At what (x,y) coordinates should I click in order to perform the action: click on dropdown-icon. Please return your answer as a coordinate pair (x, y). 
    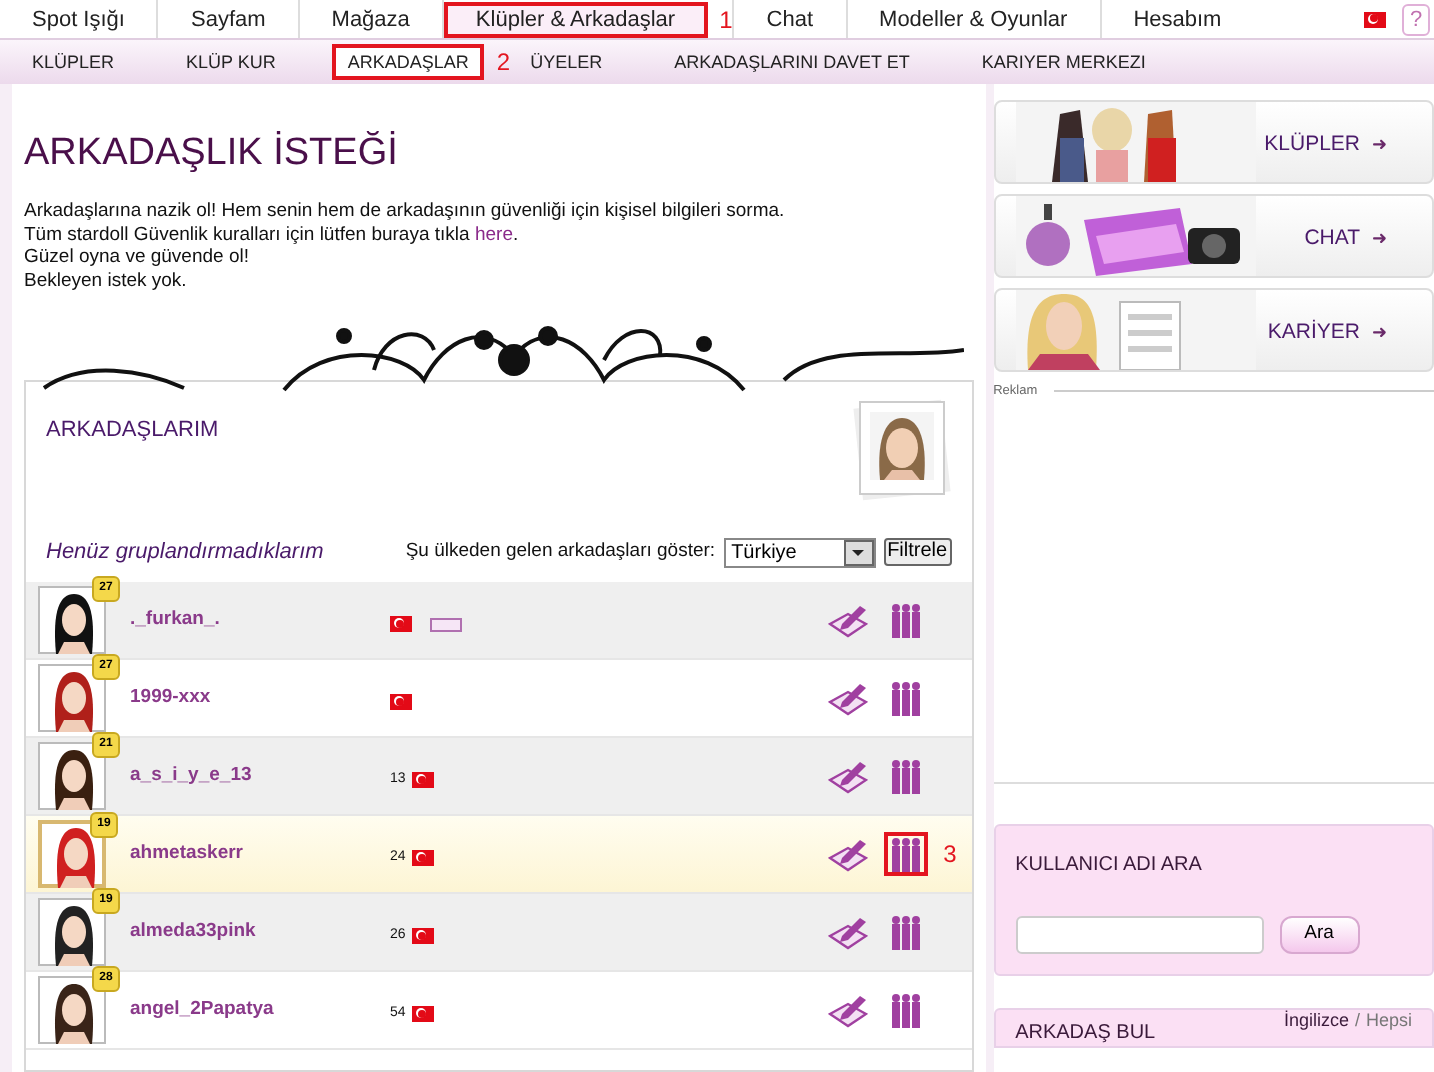
    Looking at the image, I should click on (858, 552).